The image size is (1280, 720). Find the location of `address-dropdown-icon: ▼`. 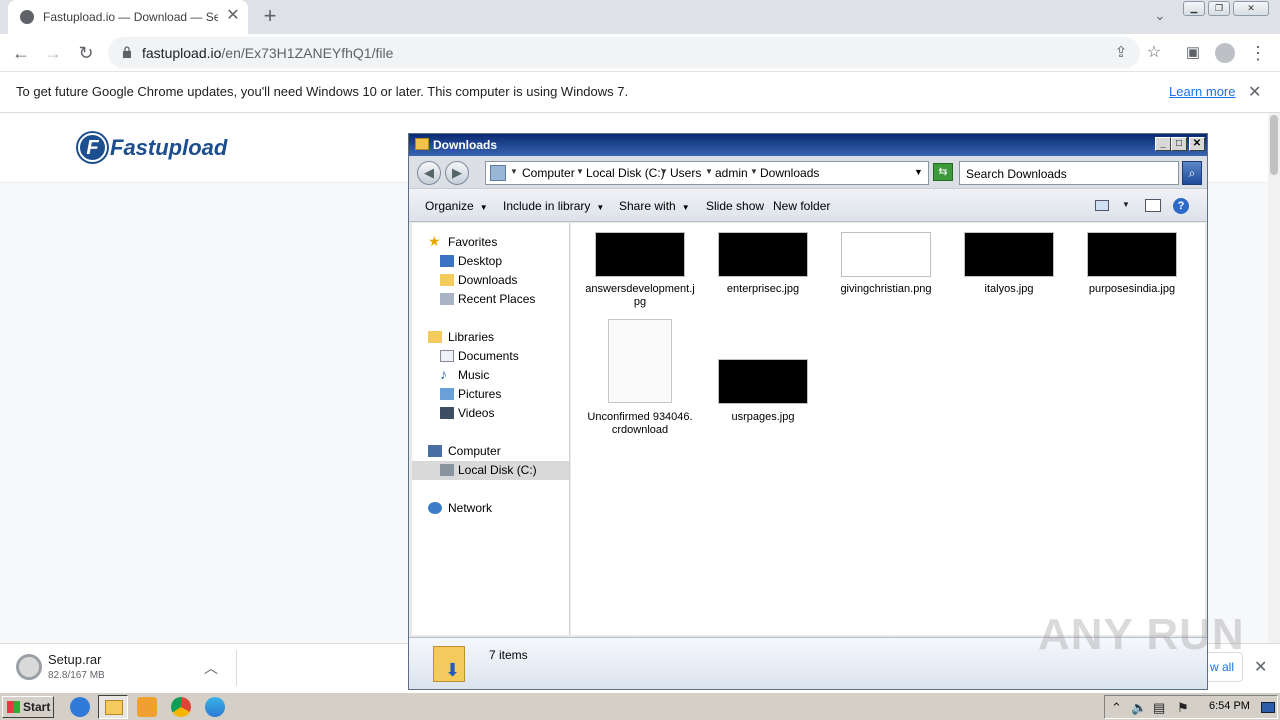

address-dropdown-icon: ▼ is located at coordinates (918, 172).